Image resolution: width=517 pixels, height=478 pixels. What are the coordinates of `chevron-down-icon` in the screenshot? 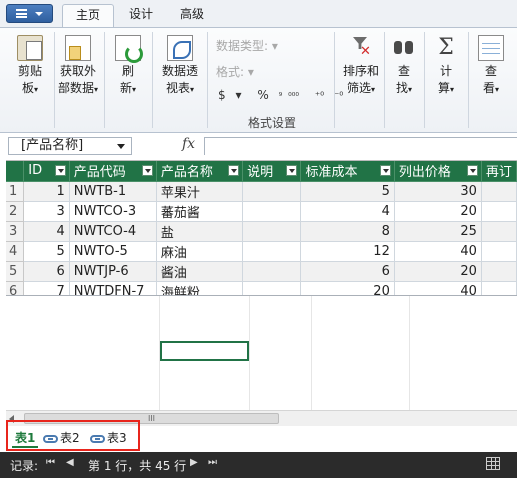 It's located at (121, 146).